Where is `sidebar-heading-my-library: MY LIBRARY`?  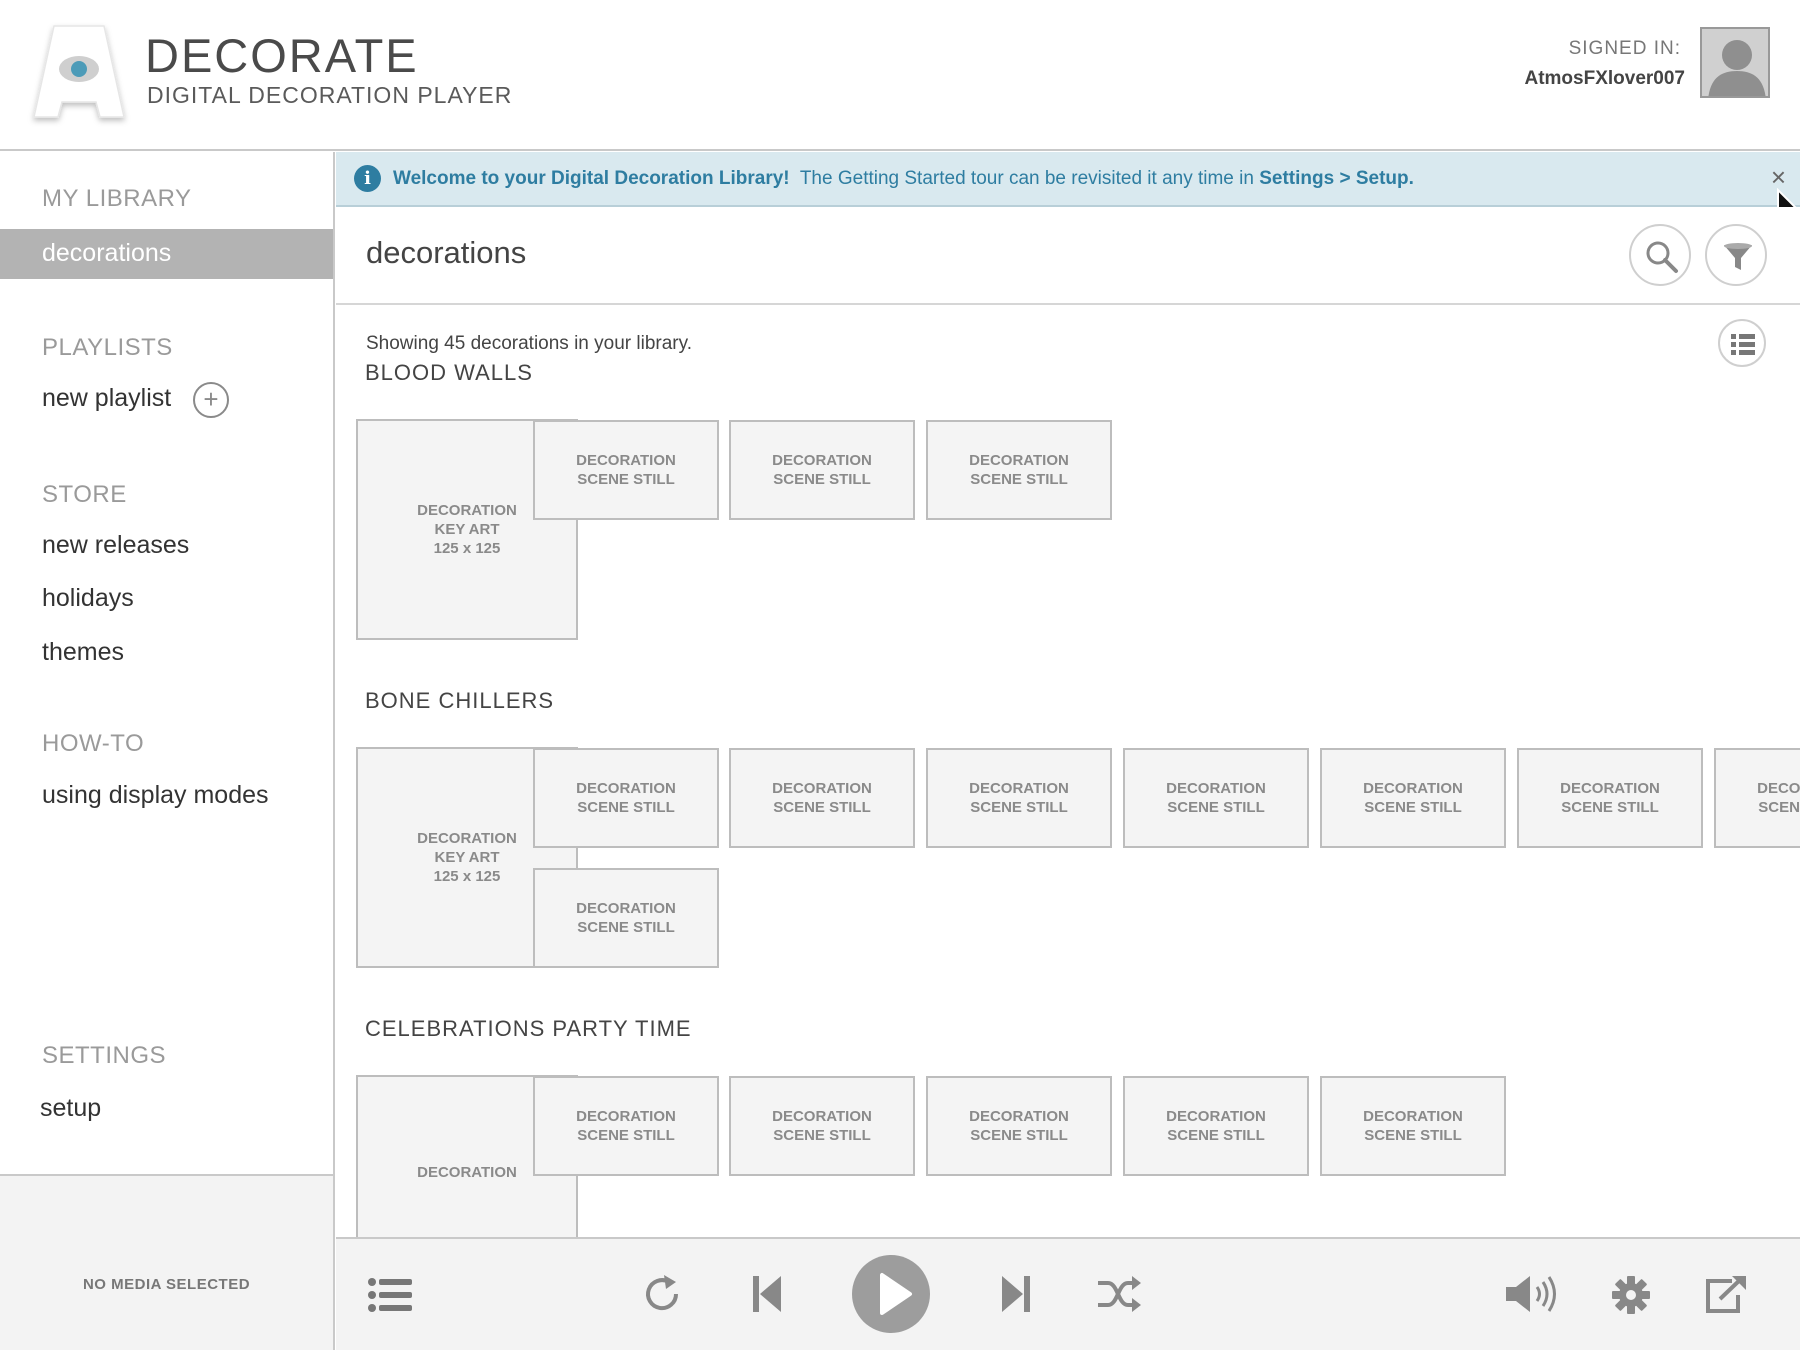
sidebar-heading-my-library: MY LIBRARY is located at coordinates (117, 198).